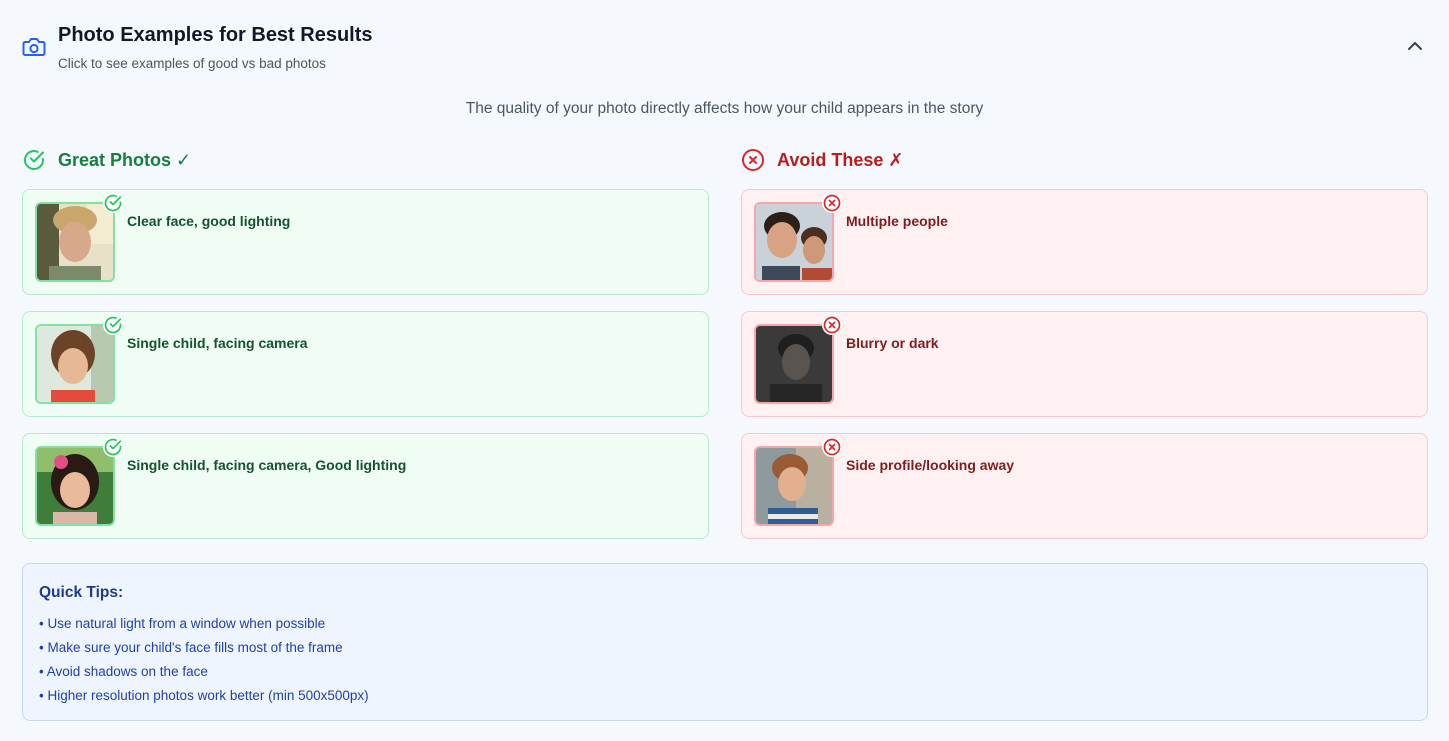 The height and width of the screenshot is (741, 1449). Describe the element at coordinates (365, 364) in the screenshot. I see `good-example-card: Single child, facing camera` at that location.